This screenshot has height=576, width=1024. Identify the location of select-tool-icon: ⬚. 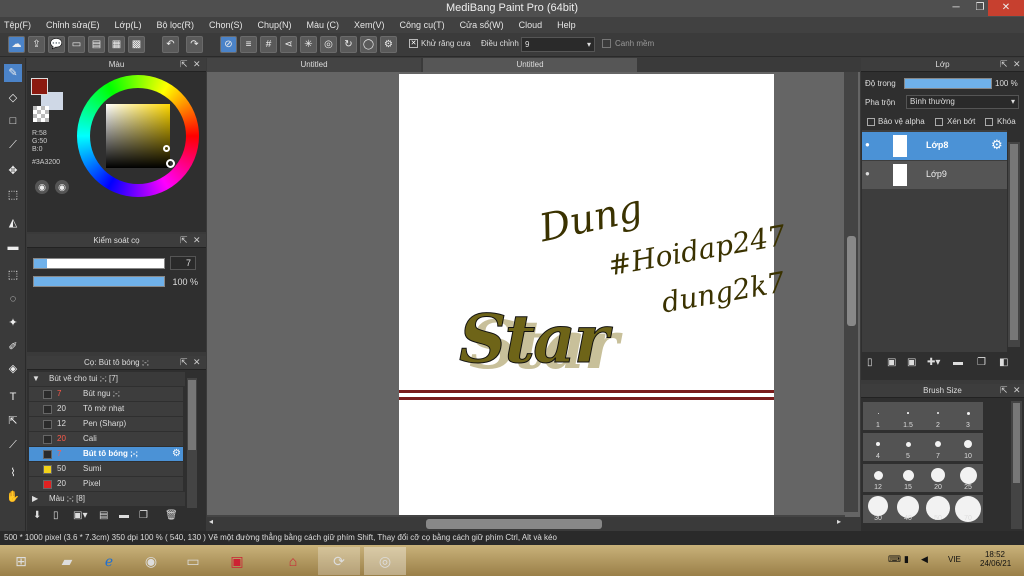
(13, 275).